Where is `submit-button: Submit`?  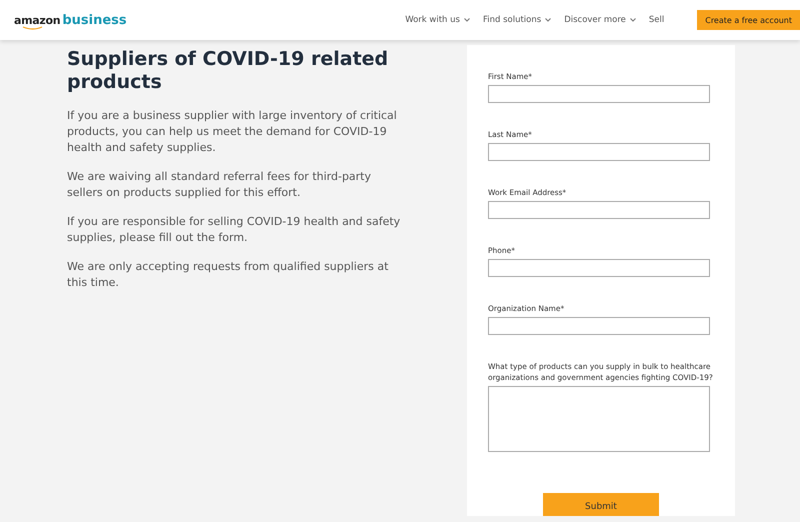
submit-button: Submit is located at coordinates (601, 504).